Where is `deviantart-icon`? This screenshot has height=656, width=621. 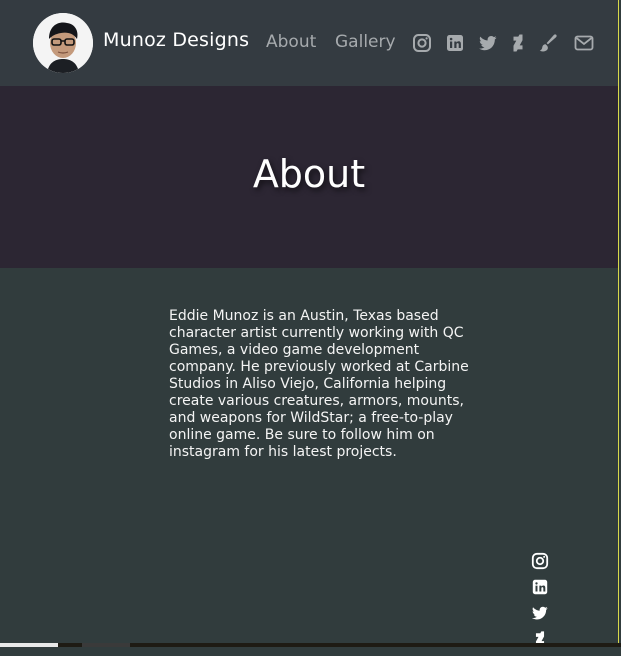
deviantart-icon is located at coordinates (518, 43).